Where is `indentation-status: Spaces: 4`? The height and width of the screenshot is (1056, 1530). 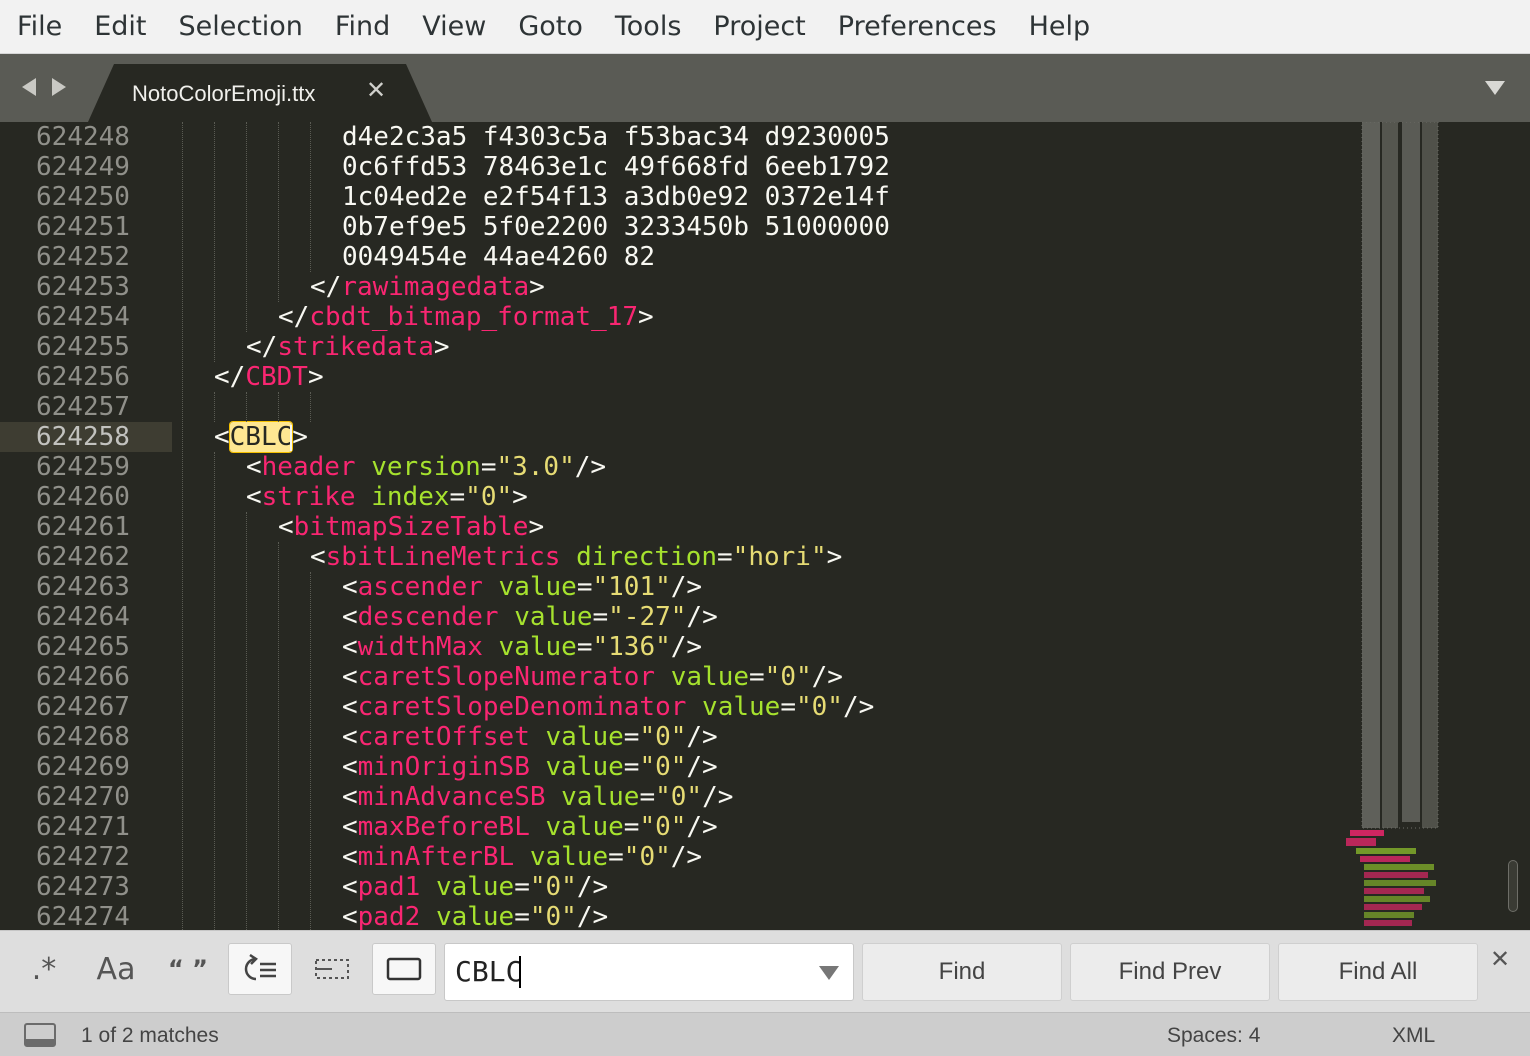 indentation-status: Spaces: 4 is located at coordinates (1213, 1036).